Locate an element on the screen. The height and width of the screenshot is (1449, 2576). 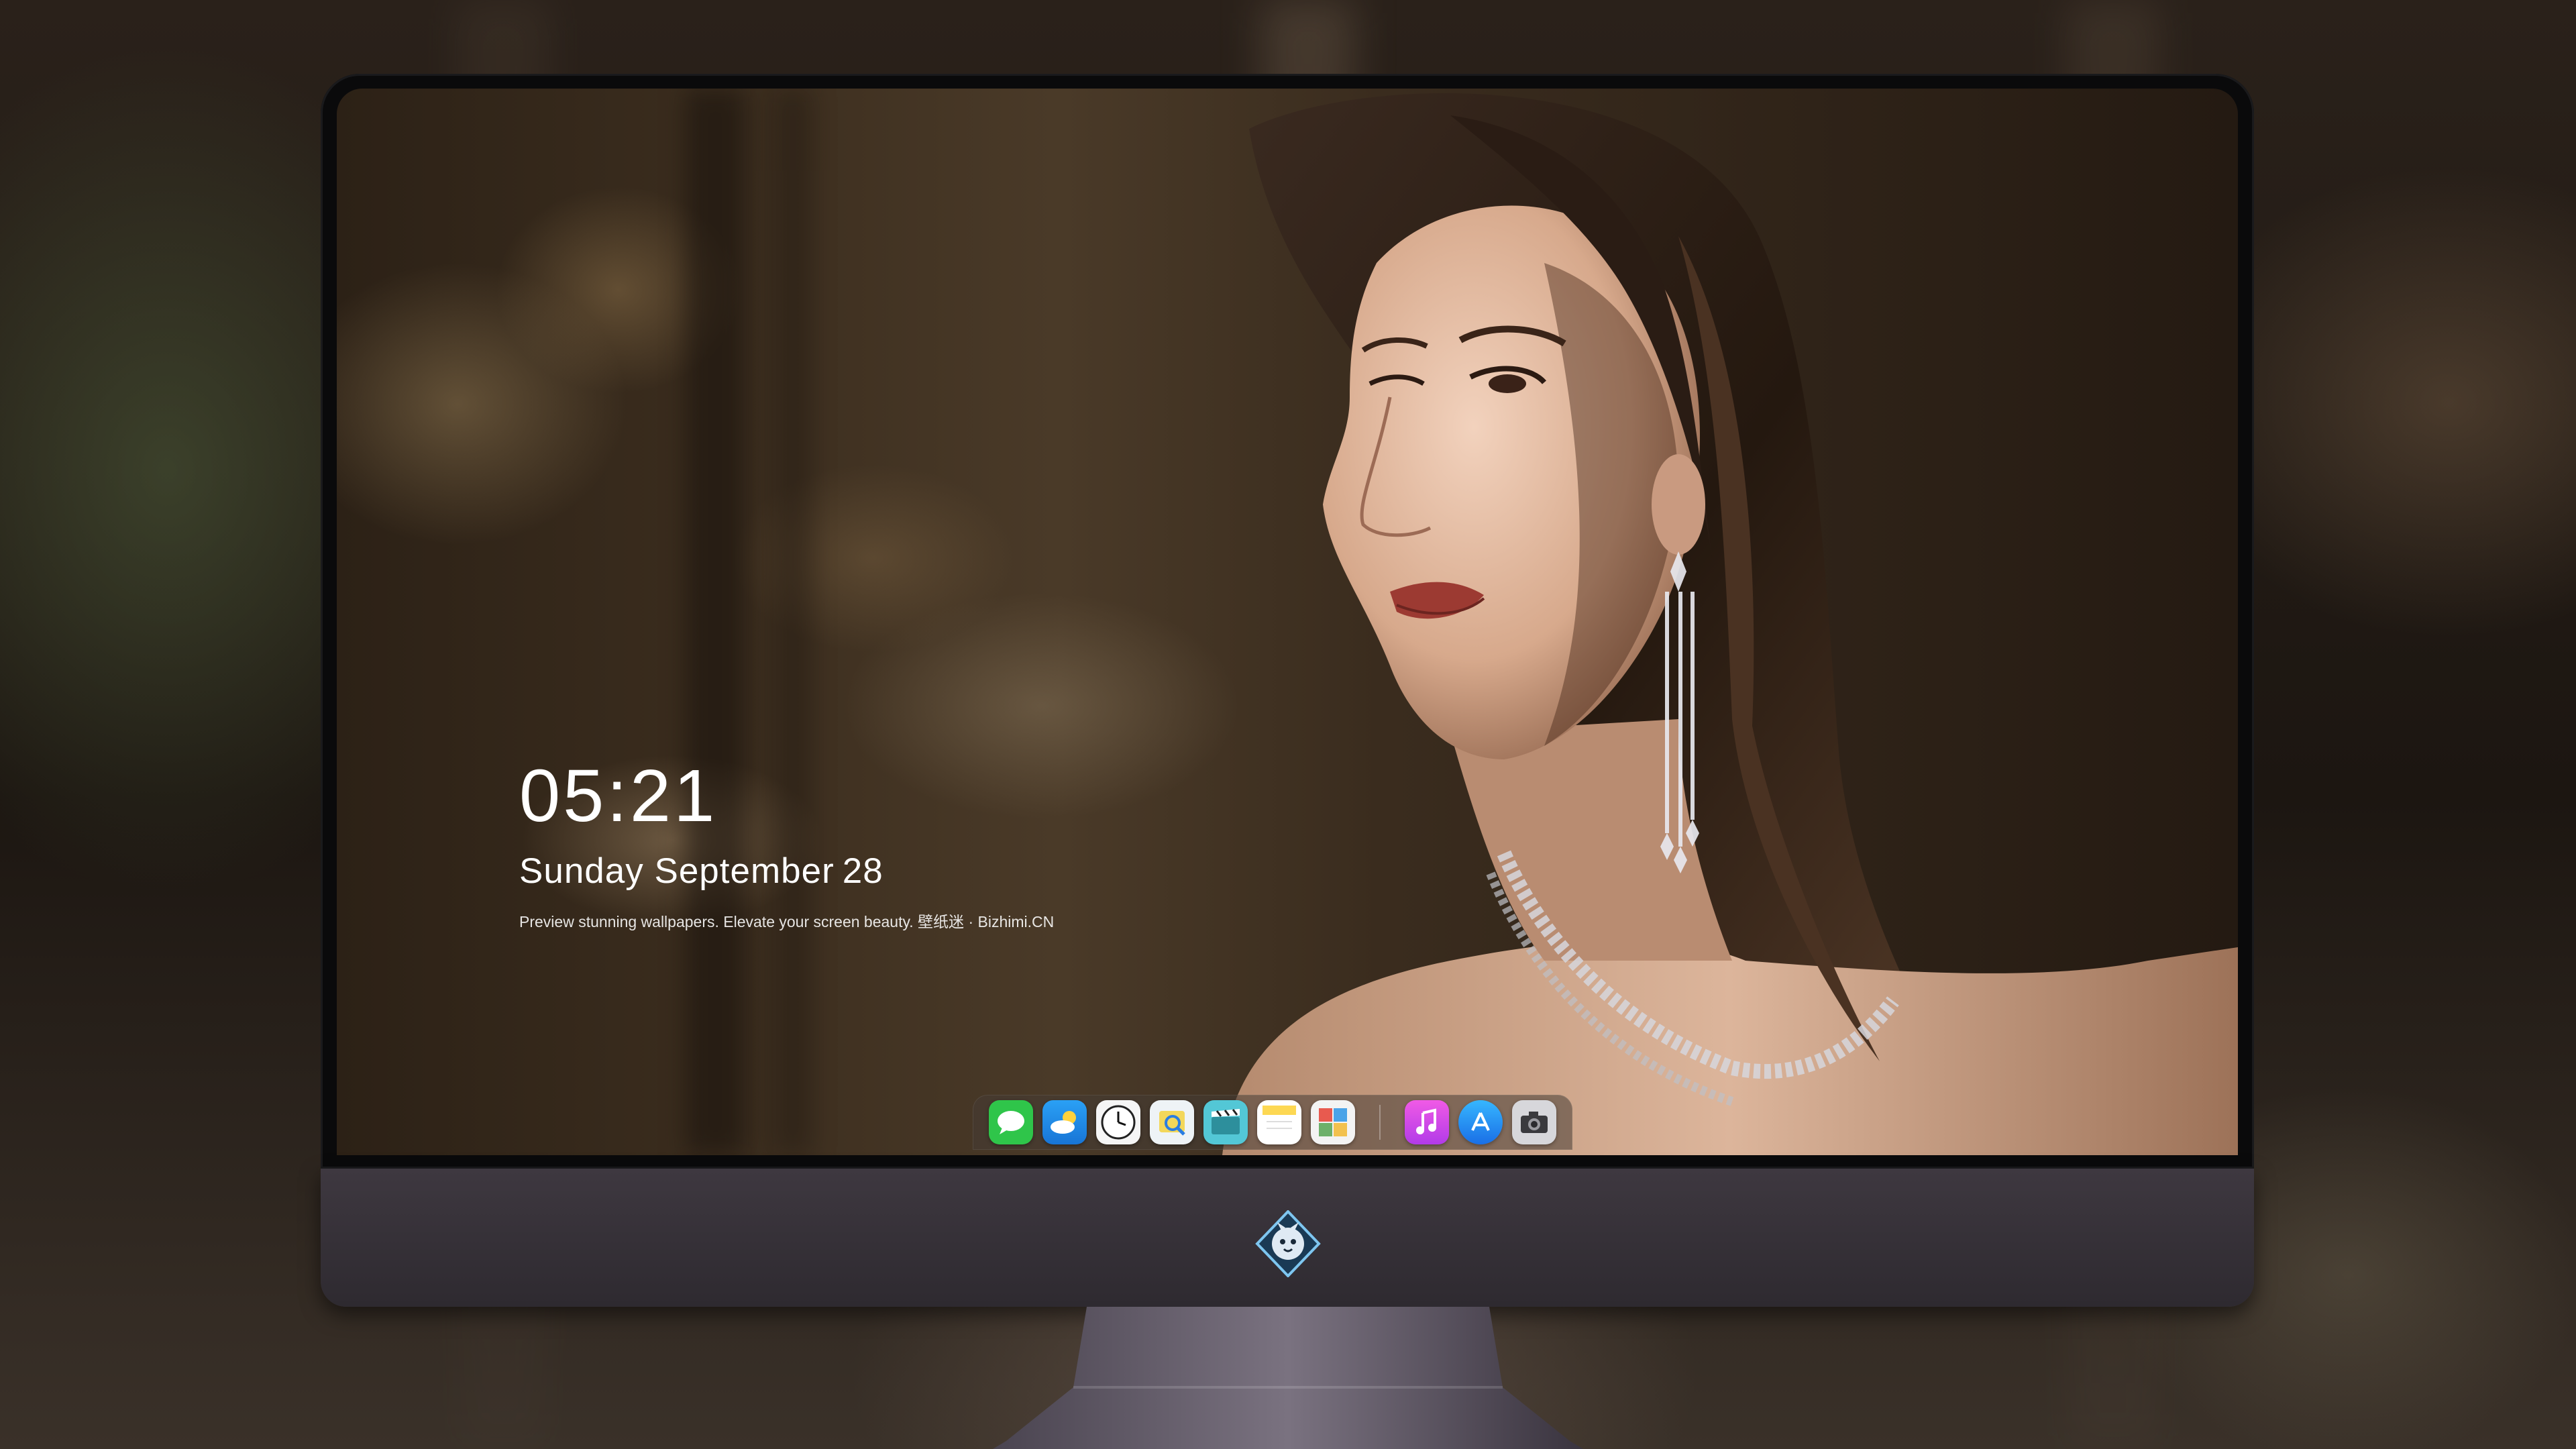
app-dock is located at coordinates (1272, 1122).